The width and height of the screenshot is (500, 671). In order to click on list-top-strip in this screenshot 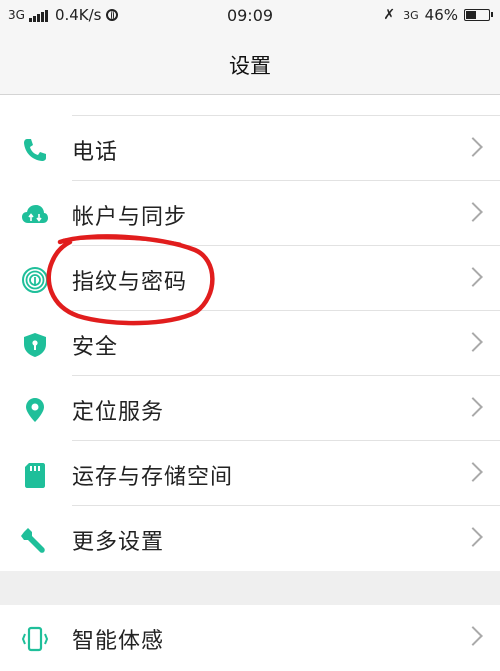, I will do `click(286, 105)`.